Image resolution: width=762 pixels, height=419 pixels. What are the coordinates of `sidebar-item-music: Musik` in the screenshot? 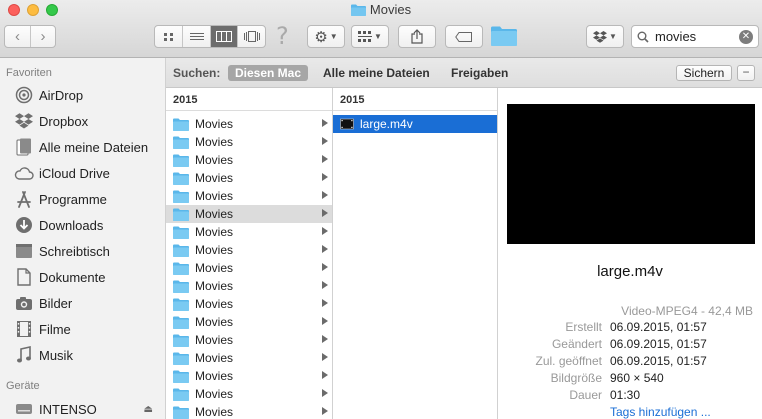 It's located at (82, 355).